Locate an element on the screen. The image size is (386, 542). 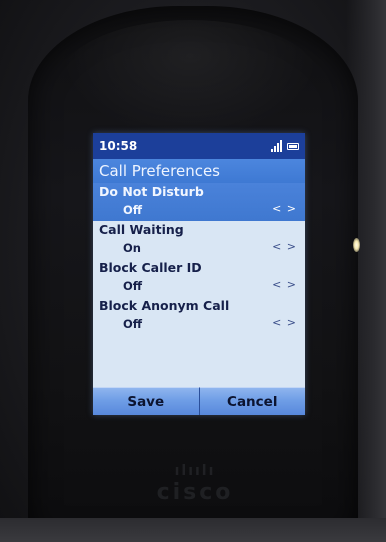
led-indicator is located at coordinates (356, 245).